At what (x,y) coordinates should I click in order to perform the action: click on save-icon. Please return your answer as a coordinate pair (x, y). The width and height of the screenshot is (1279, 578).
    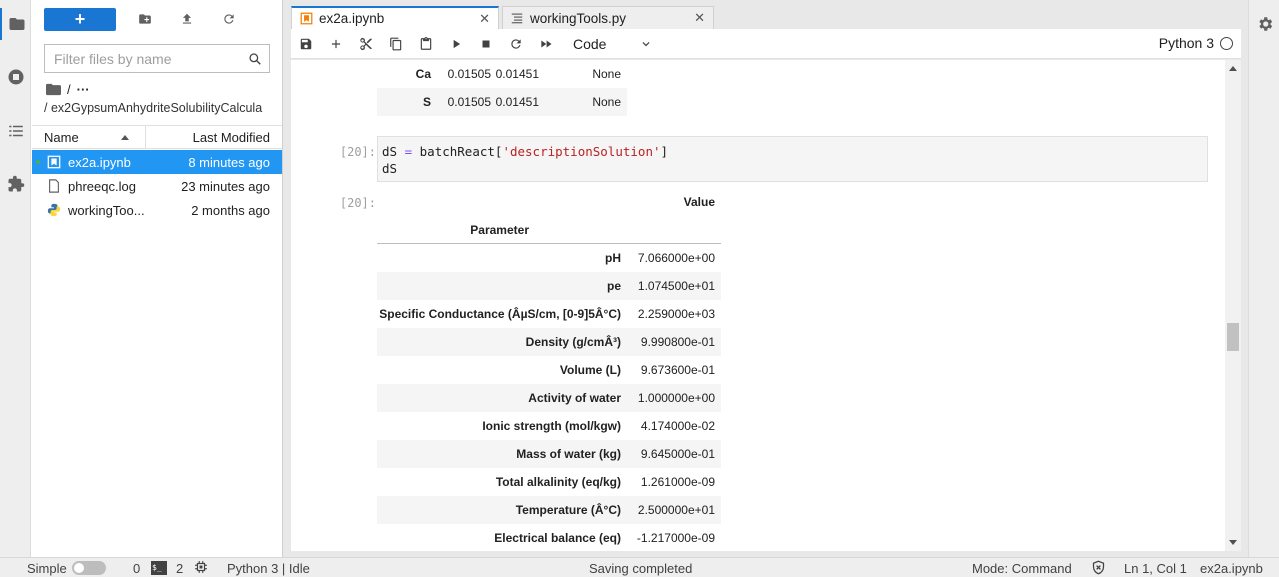
    Looking at the image, I should click on (306, 44).